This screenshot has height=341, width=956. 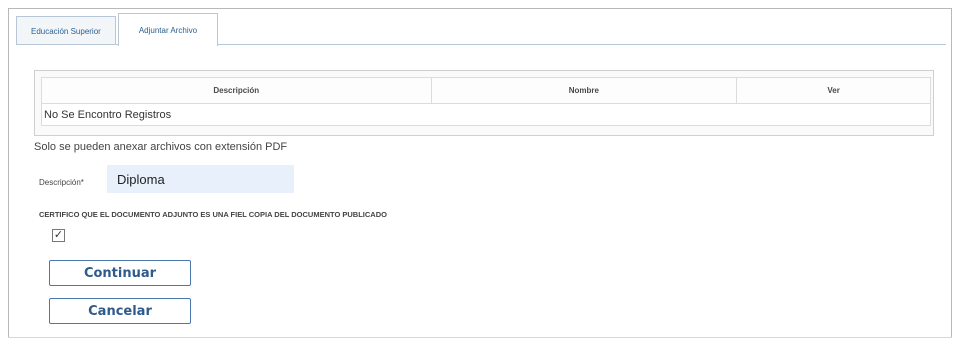 I want to click on empty-table-message: No Se Encontro Registros, so click(x=486, y=114).